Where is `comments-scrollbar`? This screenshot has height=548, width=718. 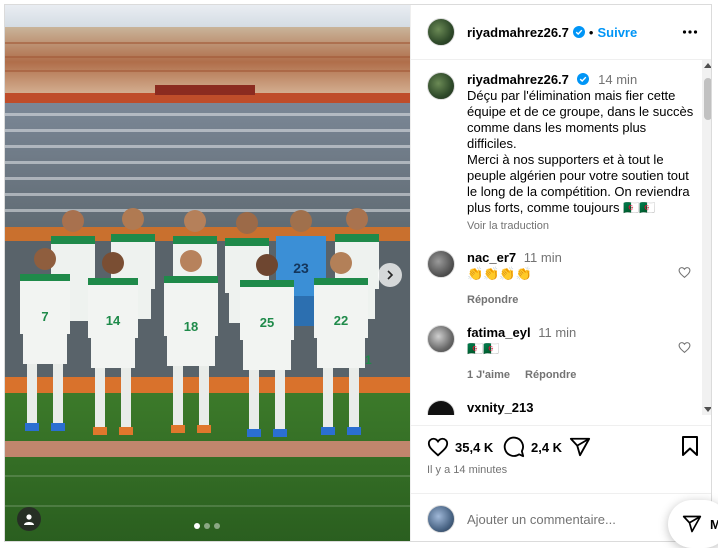
comments-scrollbar is located at coordinates (706, 237).